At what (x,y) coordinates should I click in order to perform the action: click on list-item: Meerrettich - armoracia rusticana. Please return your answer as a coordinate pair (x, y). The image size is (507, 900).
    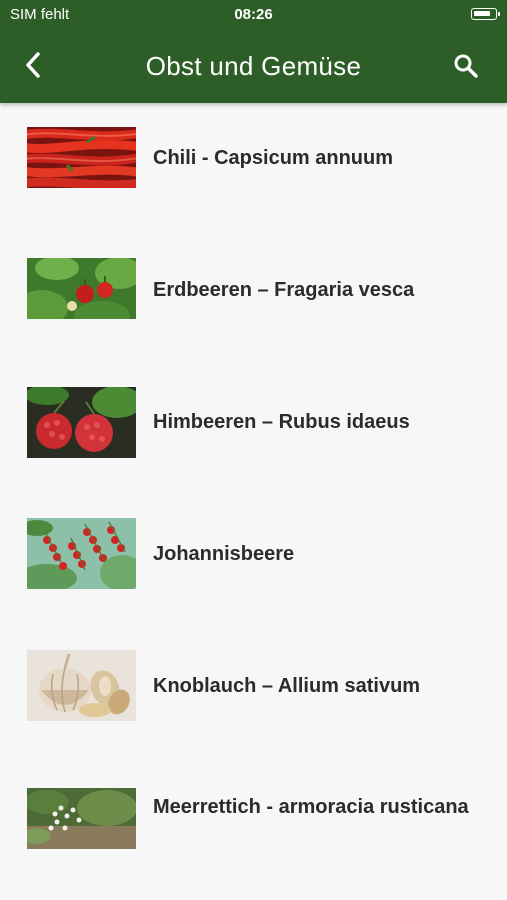
    Looking at the image, I should click on (253, 829).